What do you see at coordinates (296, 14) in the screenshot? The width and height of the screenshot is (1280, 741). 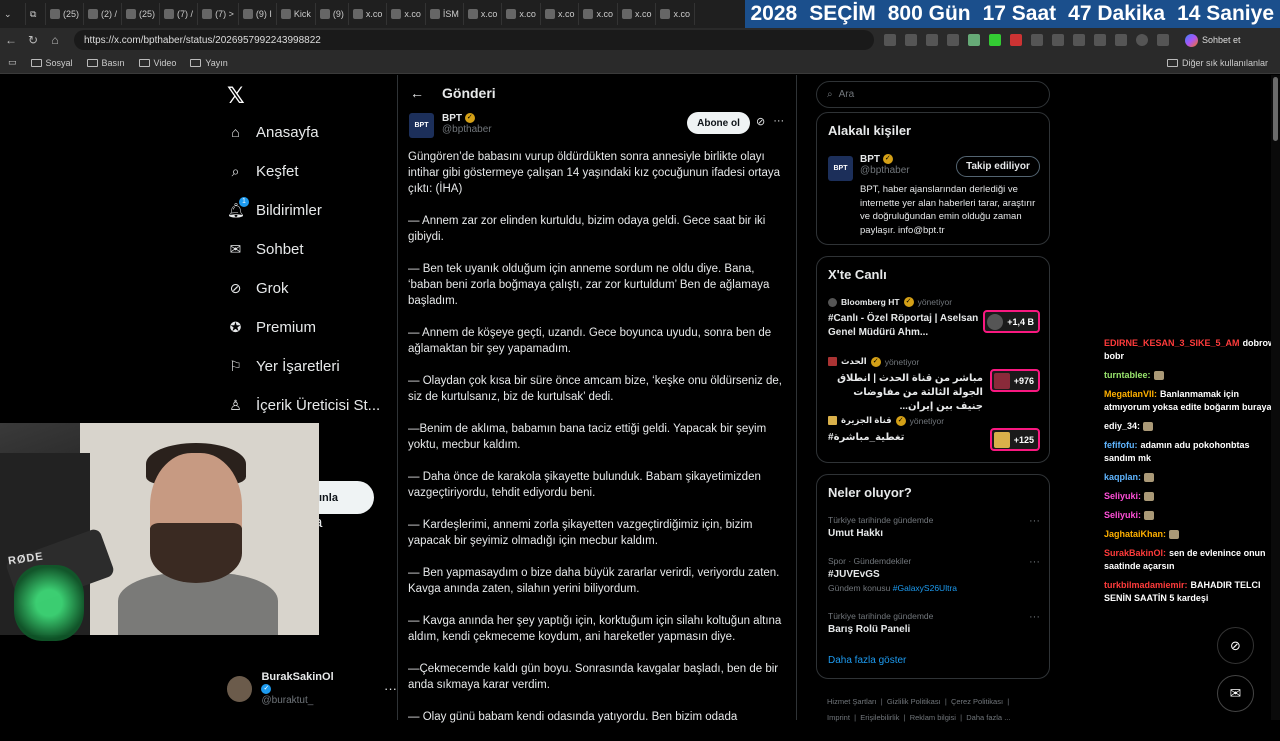 I see `browser-tab: Kick` at bounding box center [296, 14].